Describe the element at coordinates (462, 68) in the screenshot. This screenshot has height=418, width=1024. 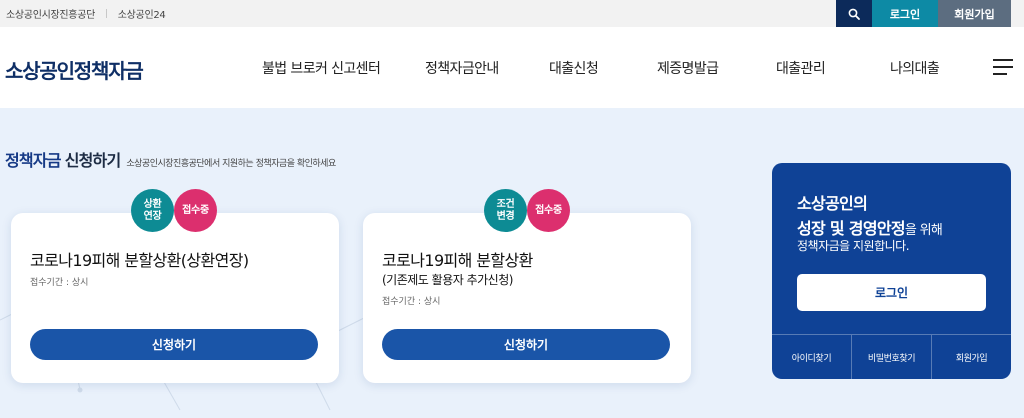
I see `nav-fund-guide: 정책자금안내` at that location.